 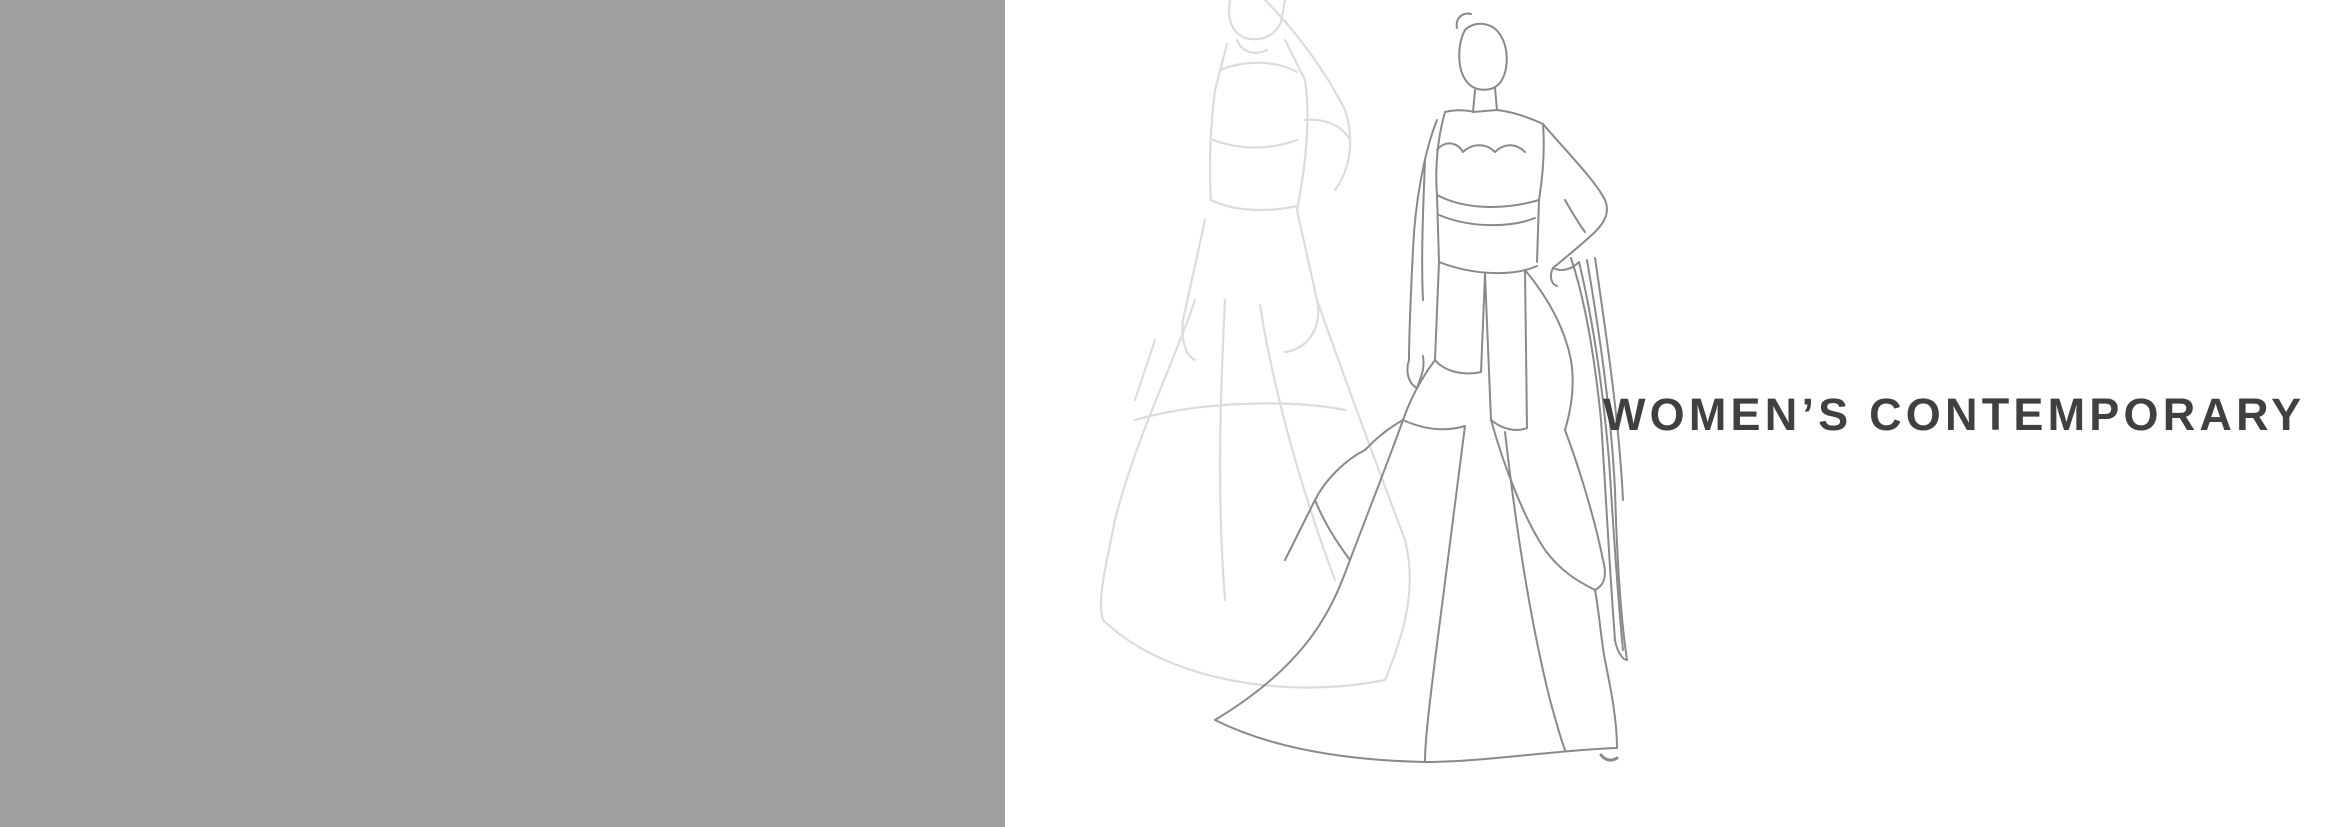 I want to click on background-figure-sketch, so click(x=1255, y=344).